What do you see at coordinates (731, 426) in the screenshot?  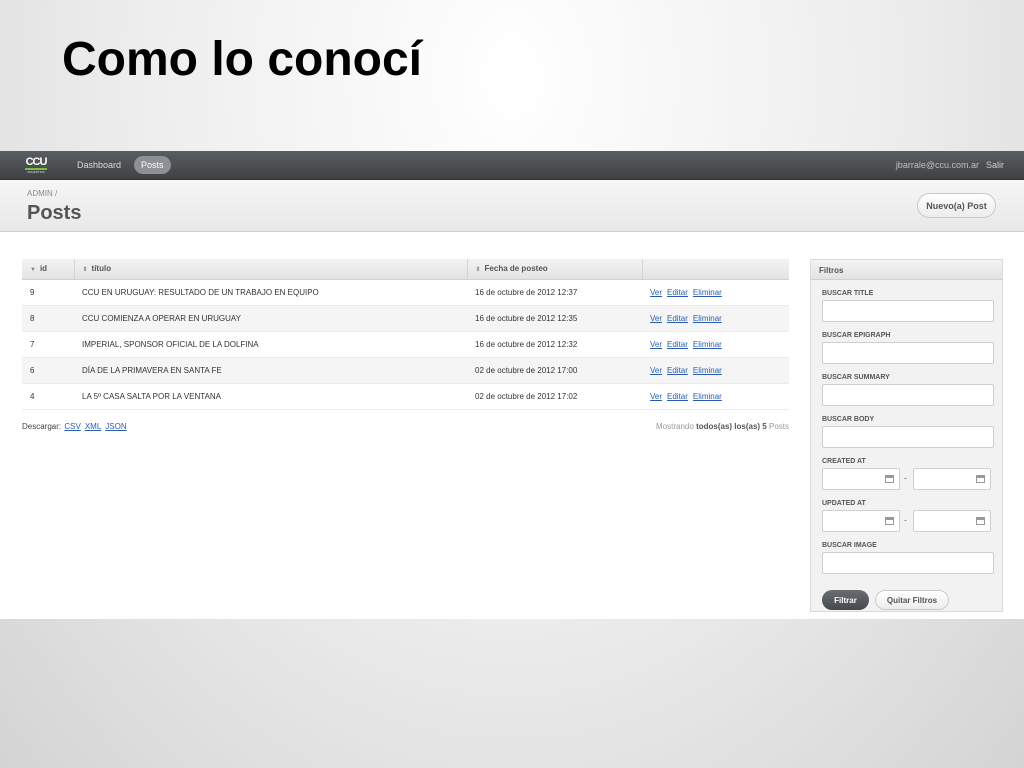 I see `results-count-value: todos(as) los(as) 5` at bounding box center [731, 426].